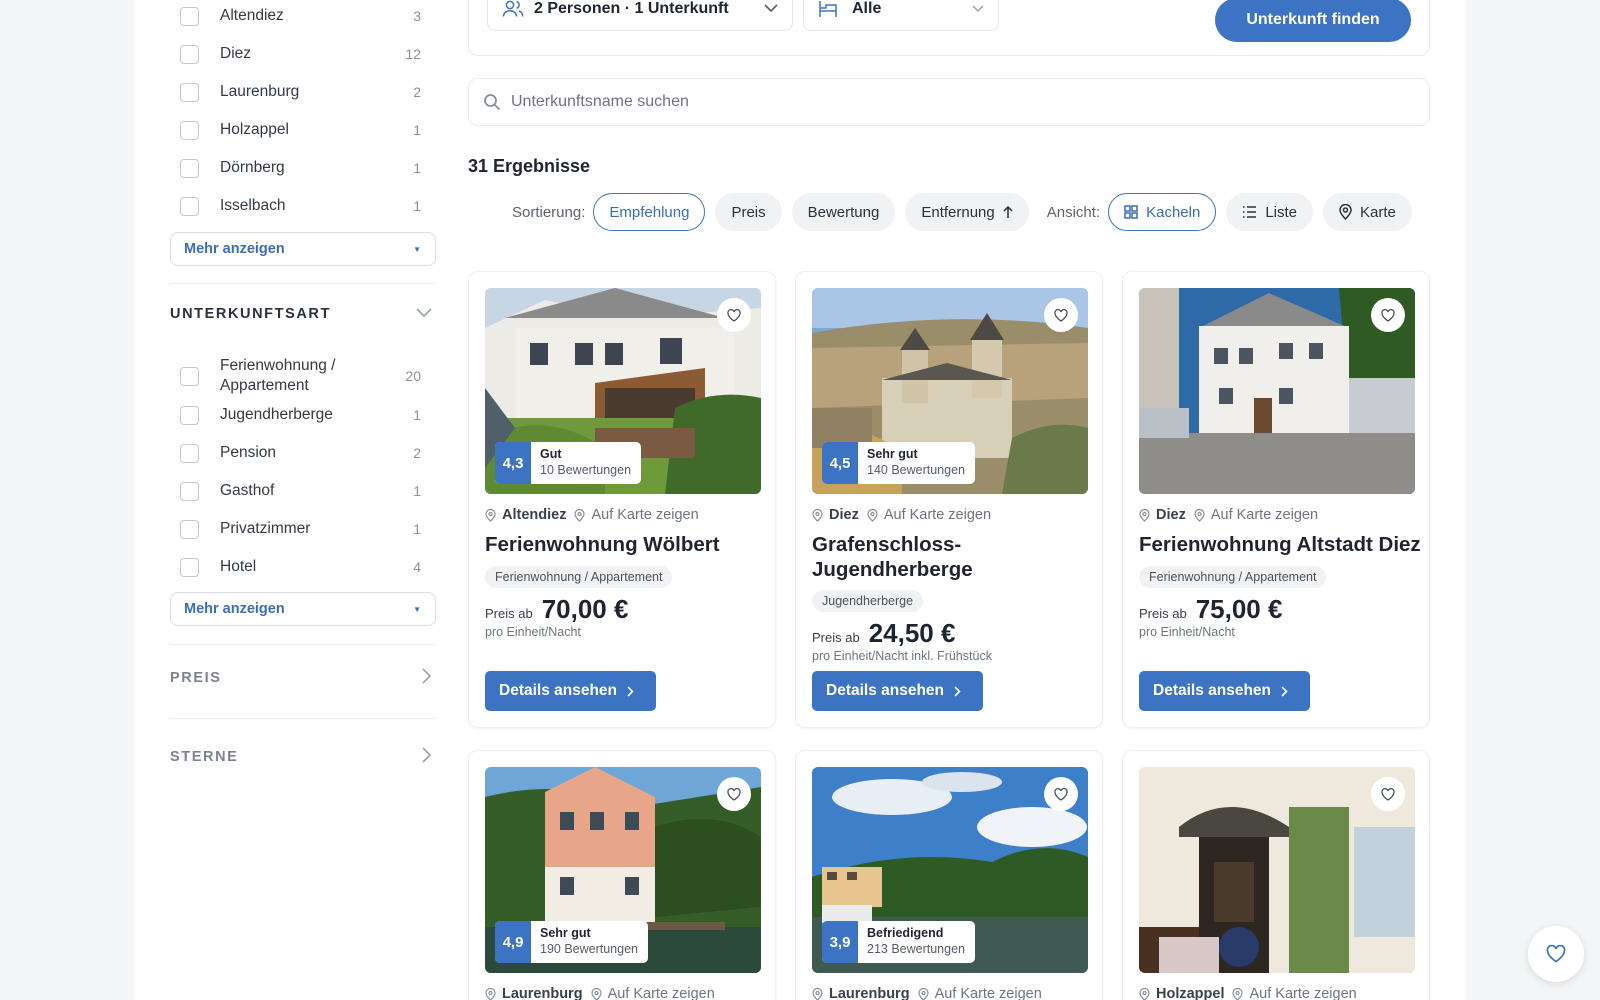 This screenshot has height=1000, width=1600. Describe the element at coordinates (303, 609) in the screenshot. I see `show-more-types-button: Mehr anzeigen ▼` at that location.